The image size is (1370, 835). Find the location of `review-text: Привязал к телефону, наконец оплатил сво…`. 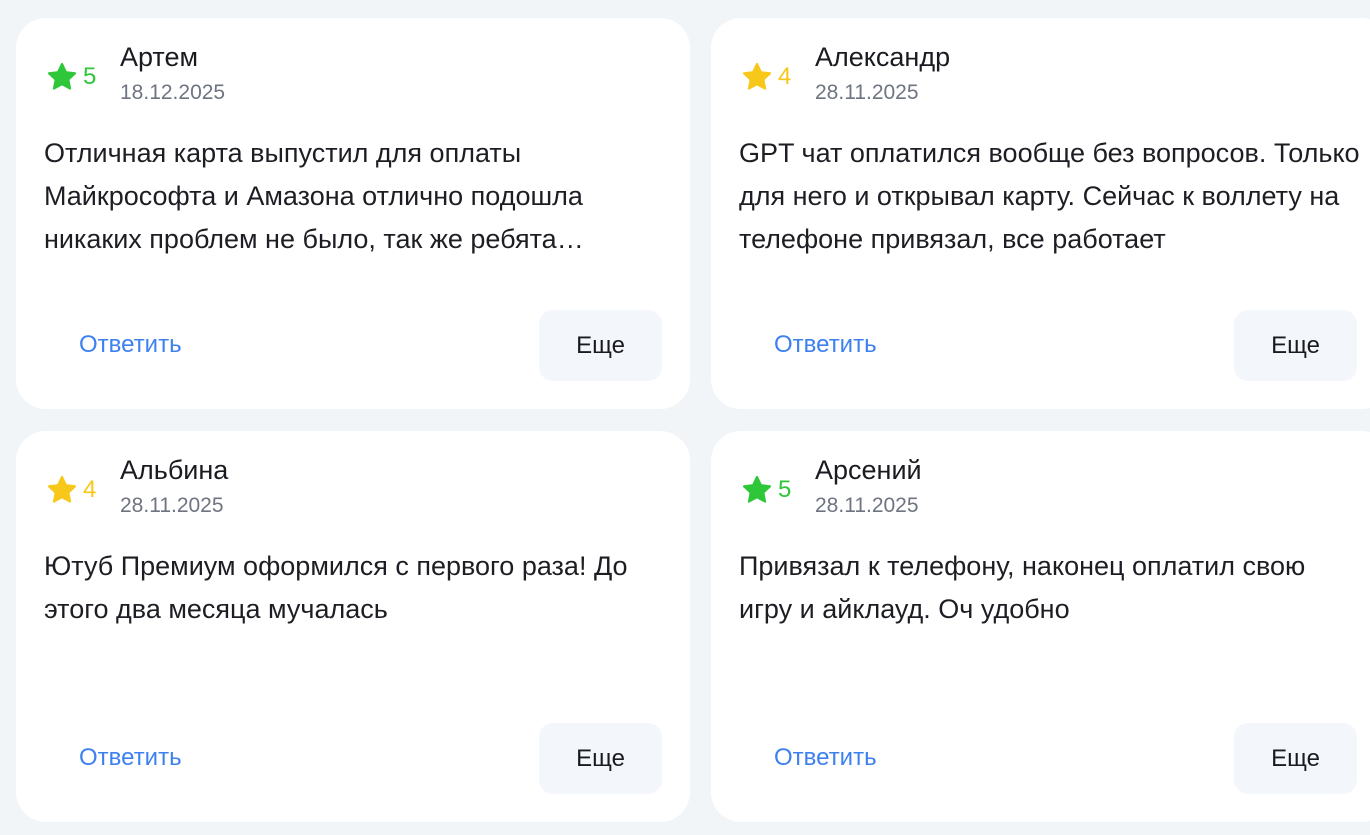

review-text: Привязал к телефону, наконец оплатил сво… is located at coordinates (1022, 587).